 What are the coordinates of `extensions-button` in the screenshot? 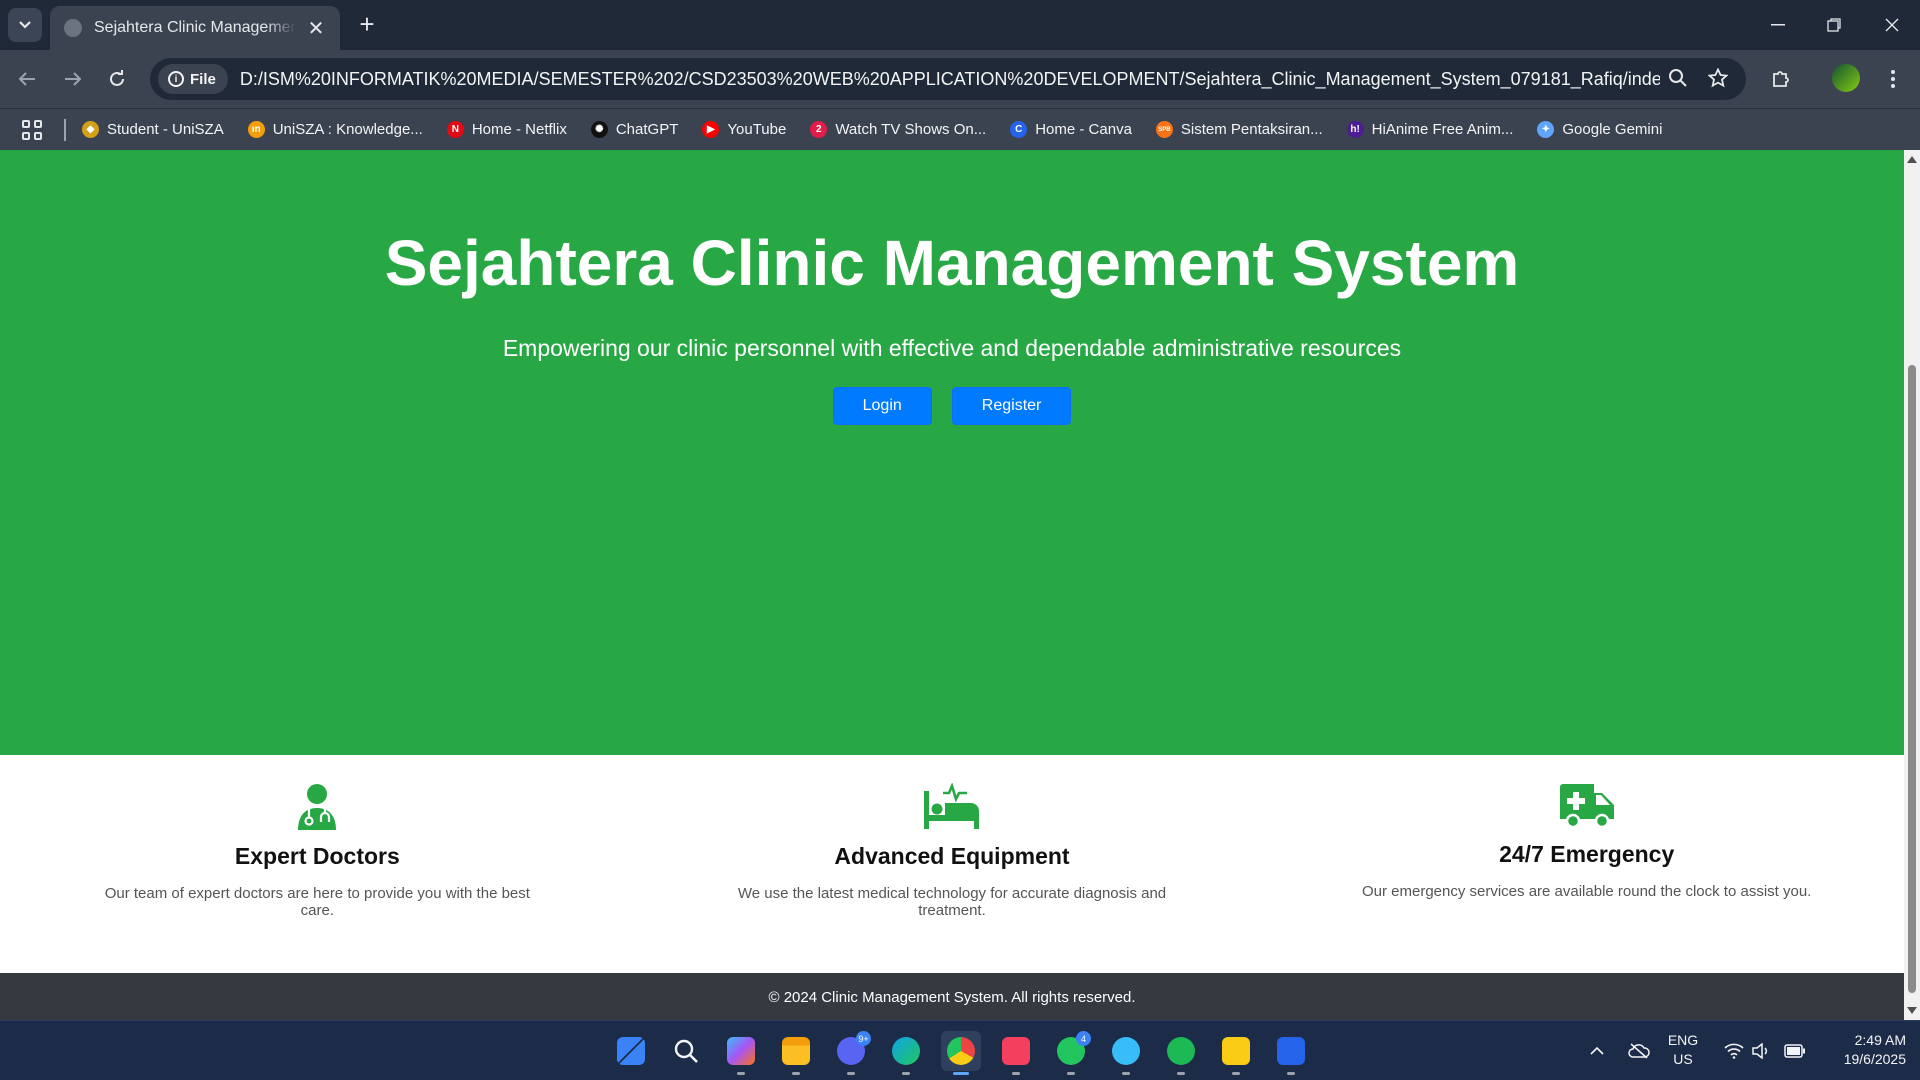 It's located at (1781, 79).